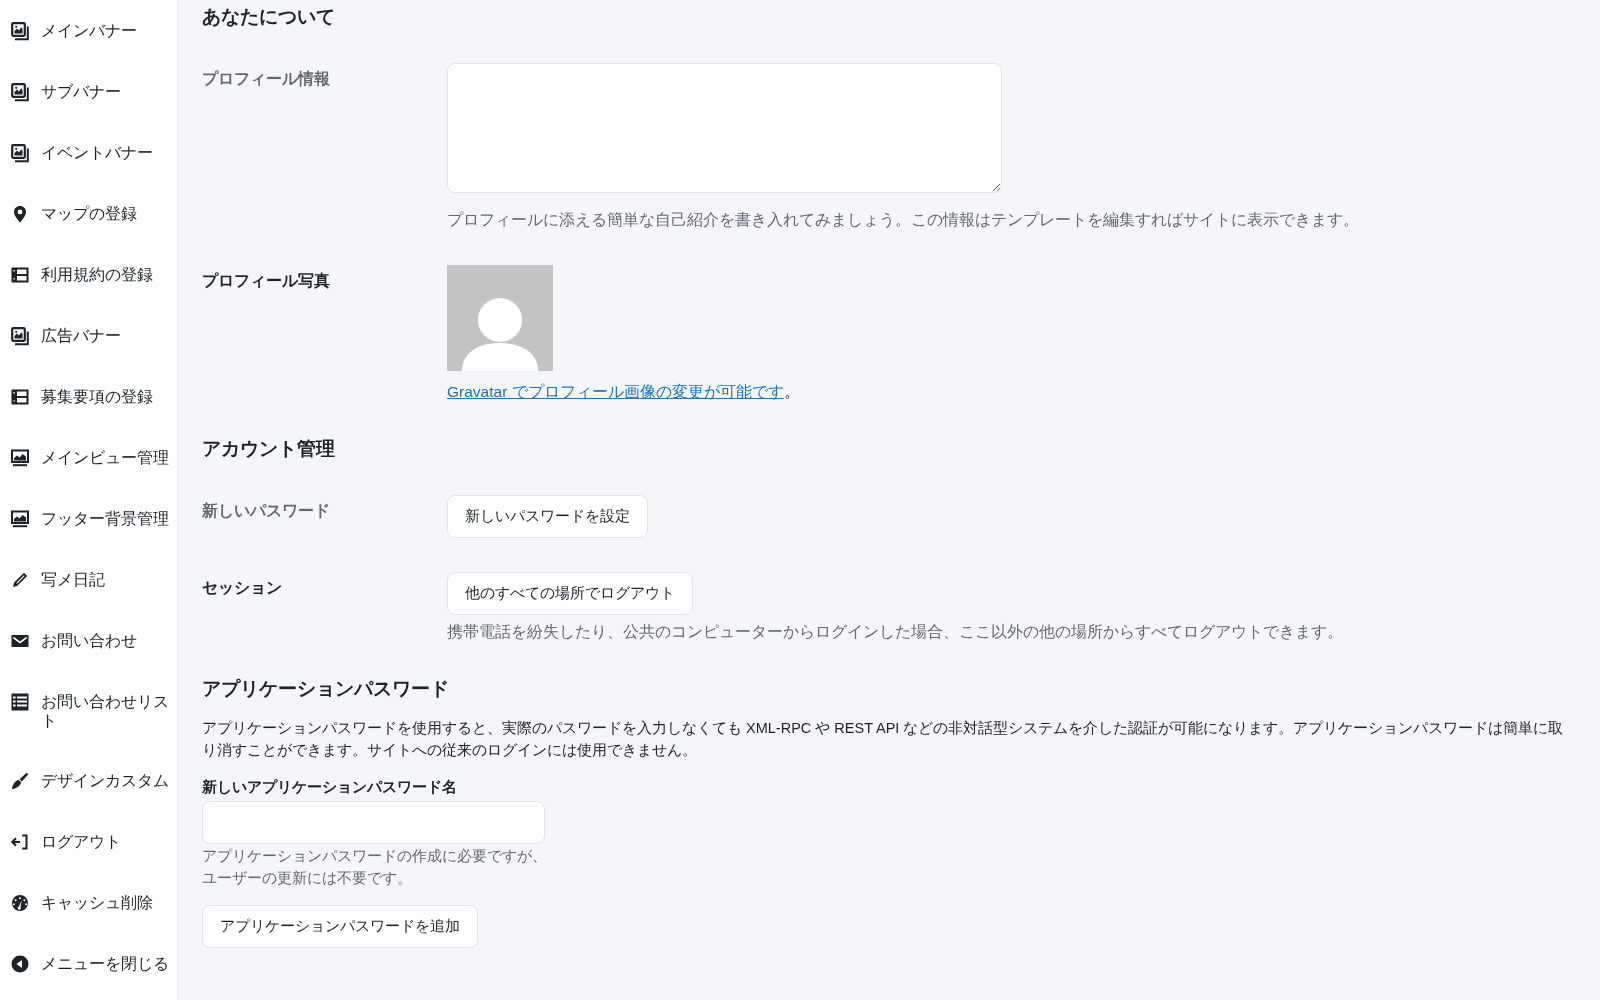  What do you see at coordinates (20, 702) in the screenshot?
I see `list-icon` at bounding box center [20, 702].